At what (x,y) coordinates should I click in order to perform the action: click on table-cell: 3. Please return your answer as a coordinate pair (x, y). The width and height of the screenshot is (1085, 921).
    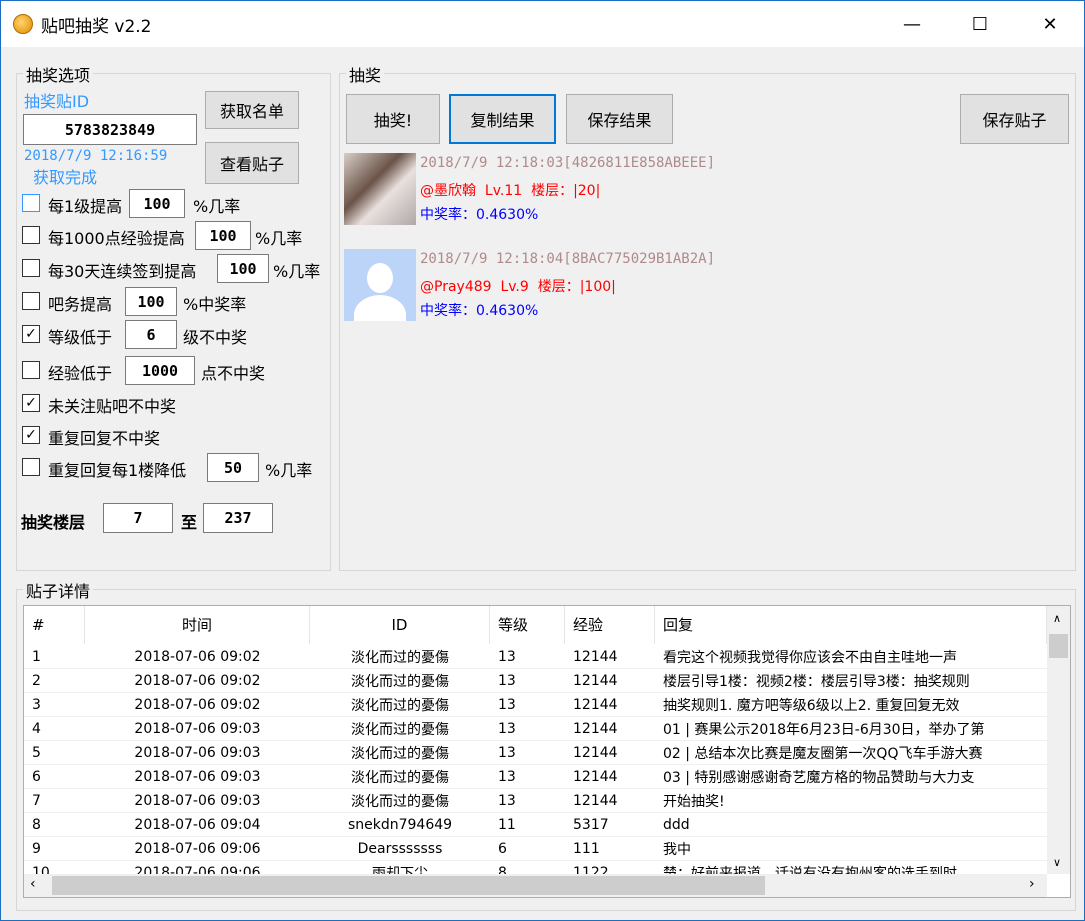
    Looking at the image, I should click on (36, 704).